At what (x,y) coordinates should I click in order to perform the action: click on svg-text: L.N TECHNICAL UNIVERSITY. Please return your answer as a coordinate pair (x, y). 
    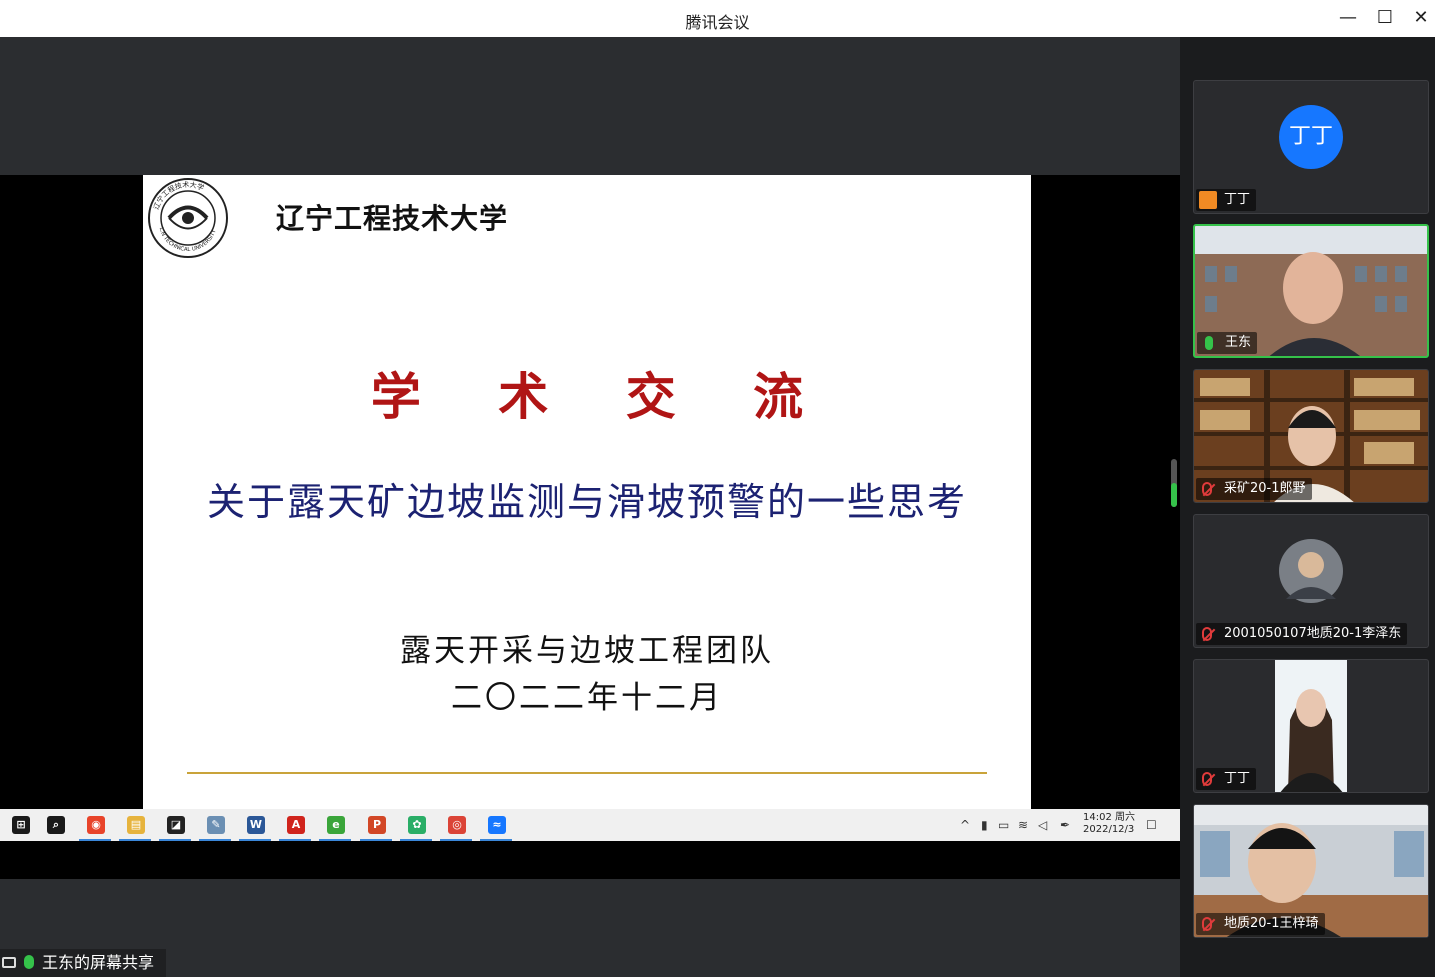
    Looking at the image, I should click on (188, 240).